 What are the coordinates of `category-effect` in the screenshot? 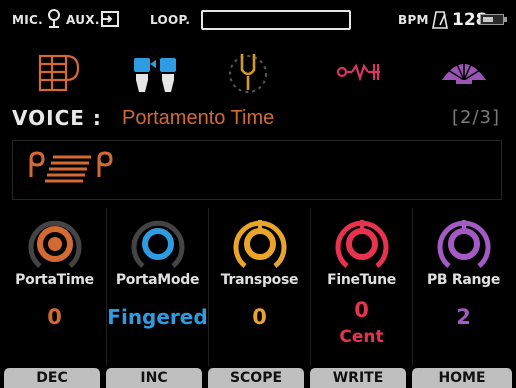 It's located at (360, 73).